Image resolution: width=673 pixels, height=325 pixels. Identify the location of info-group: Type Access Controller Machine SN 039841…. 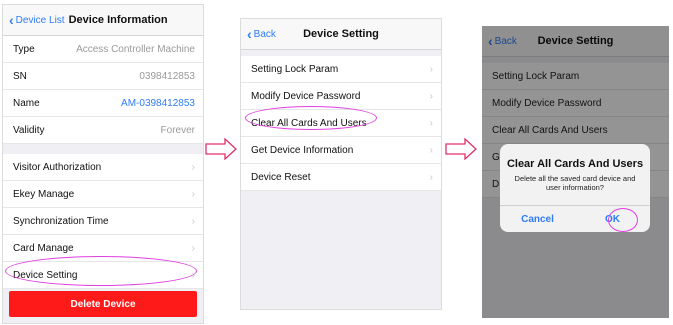
(103, 90).